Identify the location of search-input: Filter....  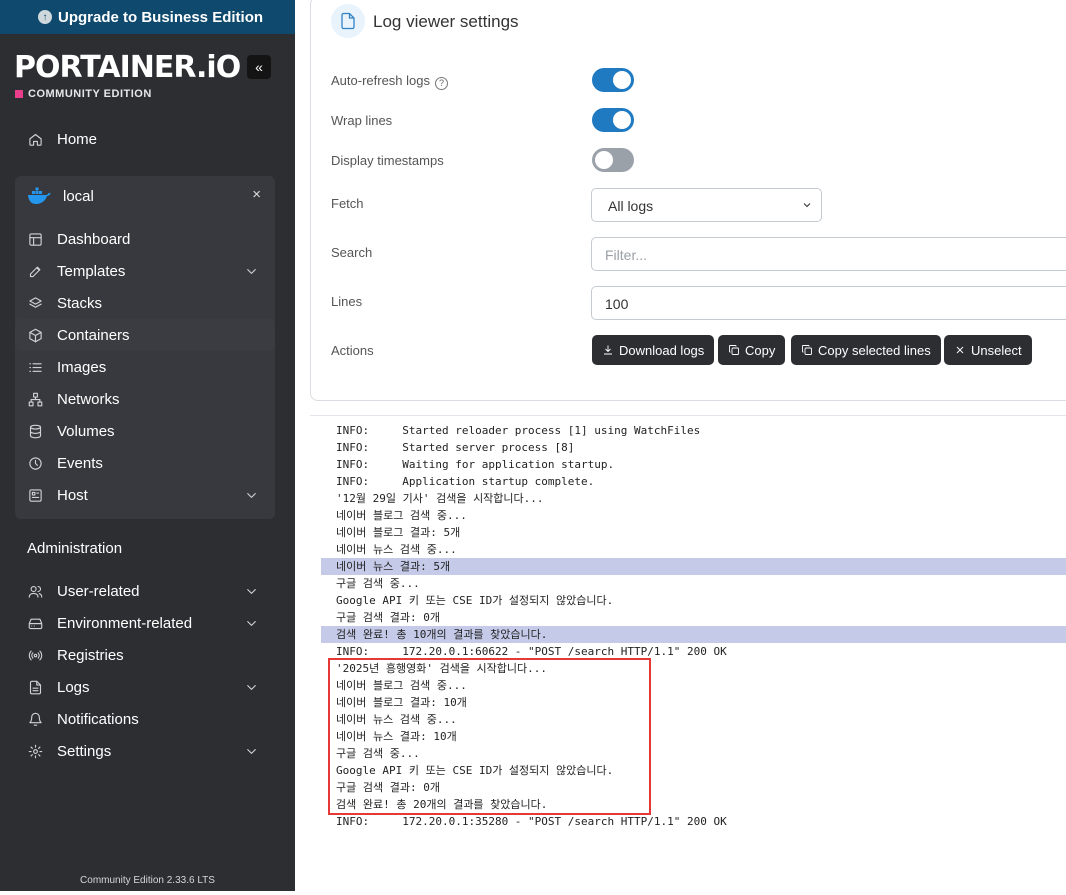
(828, 254).